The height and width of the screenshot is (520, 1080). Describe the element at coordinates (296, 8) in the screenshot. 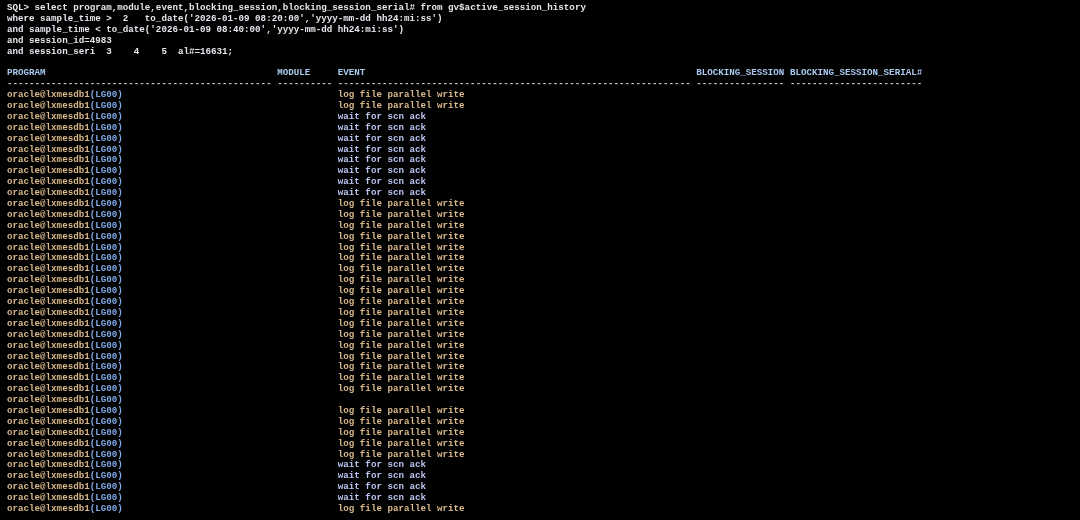

I see `sql-query-line: SQL> select program,module,event,blocking_session,blocking_session_serial# from gv$active_session_history` at that location.